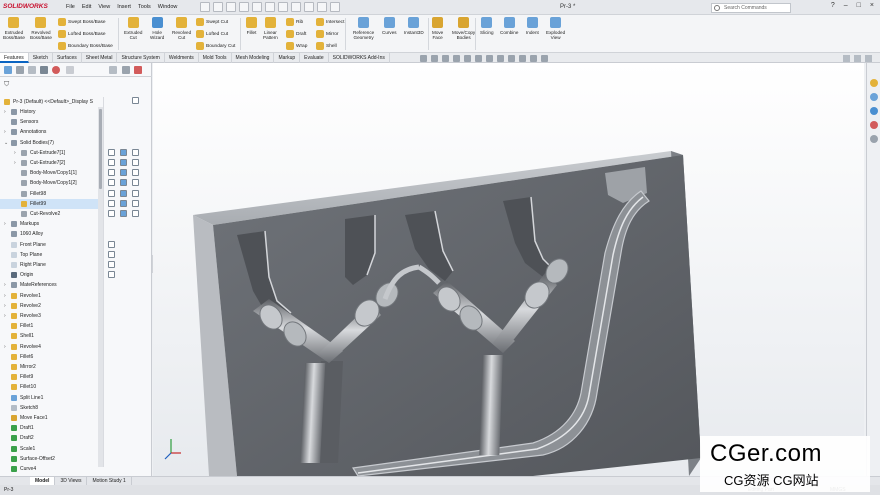 The width and height of the screenshot is (880, 495). I want to click on new-document-icon, so click(218, 7).